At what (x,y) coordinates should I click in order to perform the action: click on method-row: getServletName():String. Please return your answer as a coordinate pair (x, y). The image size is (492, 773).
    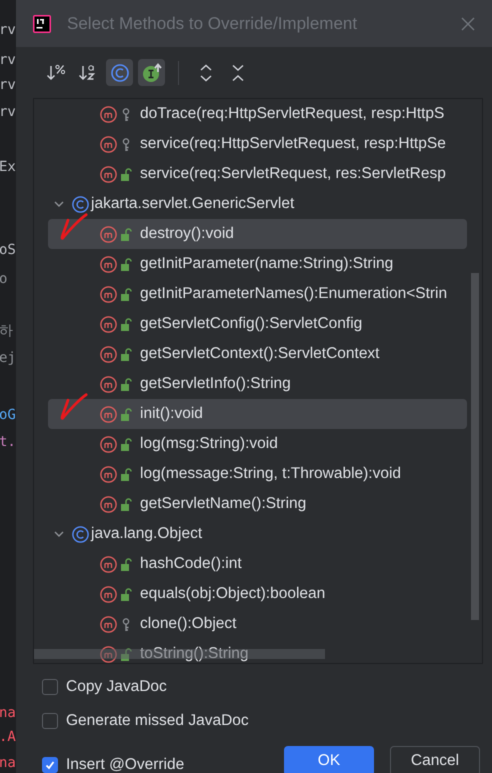
    Looking at the image, I should click on (257, 504).